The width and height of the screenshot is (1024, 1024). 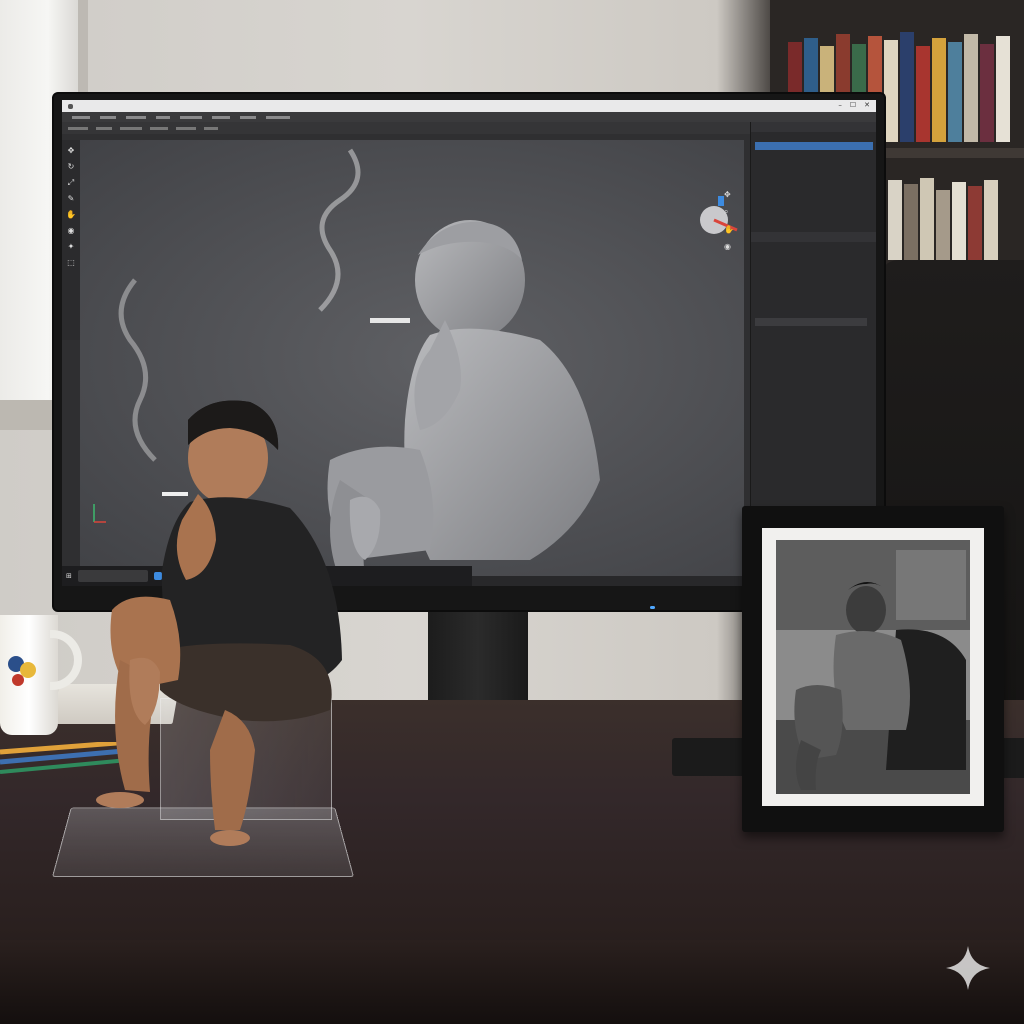 I want to click on mug-illustration, so click(x=22, y=671).